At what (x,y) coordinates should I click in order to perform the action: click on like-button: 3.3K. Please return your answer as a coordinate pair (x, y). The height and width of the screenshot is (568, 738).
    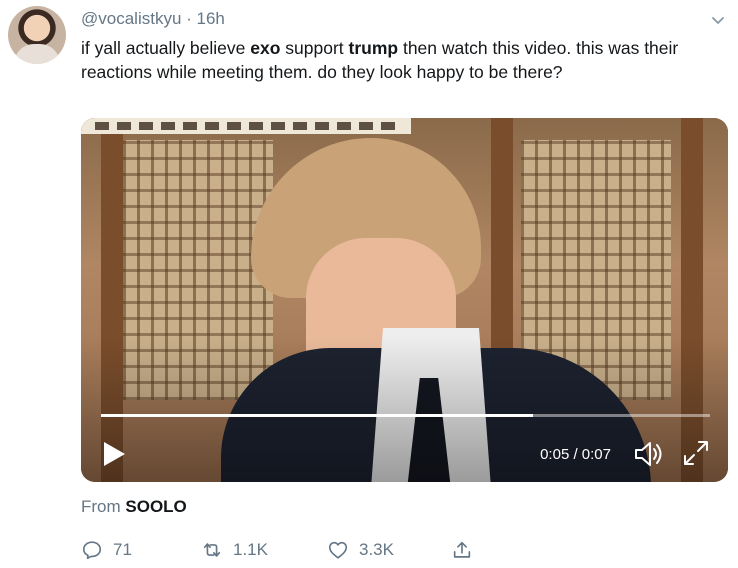
    Looking at the image, I should click on (360, 550).